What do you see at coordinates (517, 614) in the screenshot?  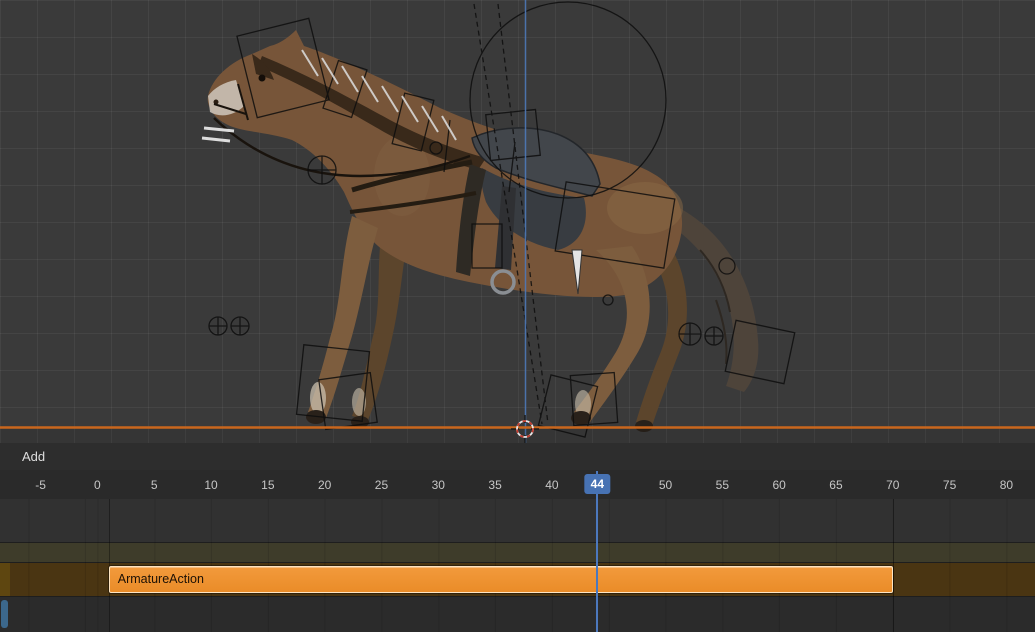 I see `nla-track-lower` at bounding box center [517, 614].